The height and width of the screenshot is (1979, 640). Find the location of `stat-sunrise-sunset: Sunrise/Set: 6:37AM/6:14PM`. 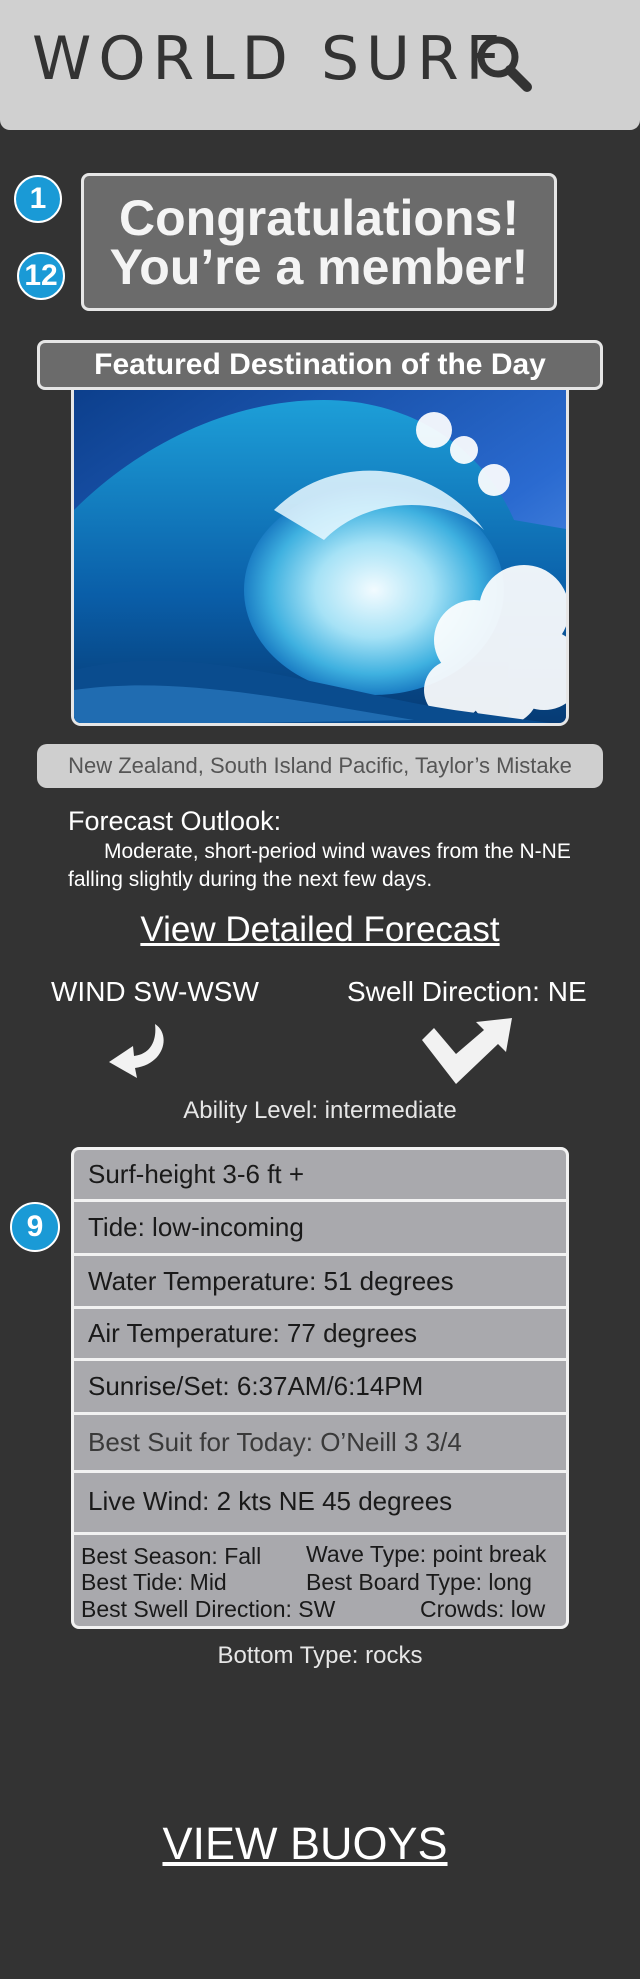

stat-sunrise-sunset: Sunrise/Set: 6:37AM/6:14PM is located at coordinates (320, 1386).